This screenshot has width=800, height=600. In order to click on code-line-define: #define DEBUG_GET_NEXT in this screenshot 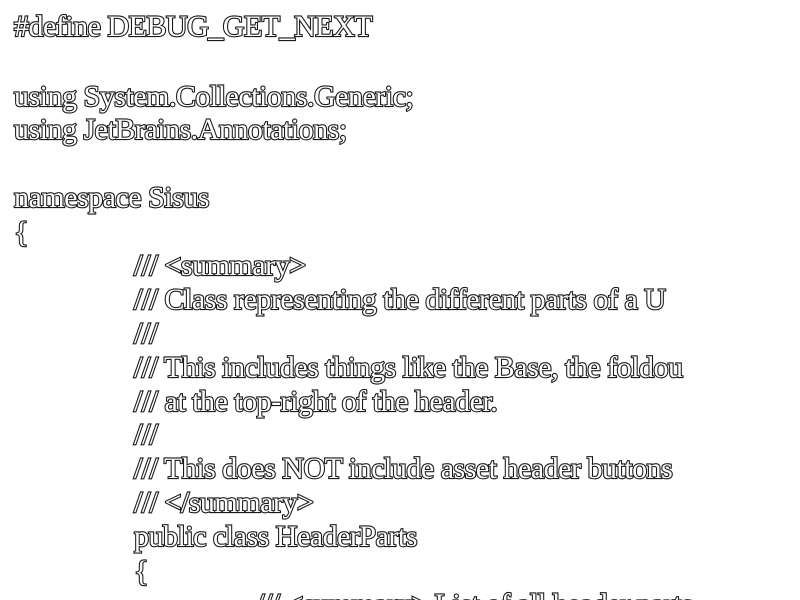, I will do `click(193, 26)`.